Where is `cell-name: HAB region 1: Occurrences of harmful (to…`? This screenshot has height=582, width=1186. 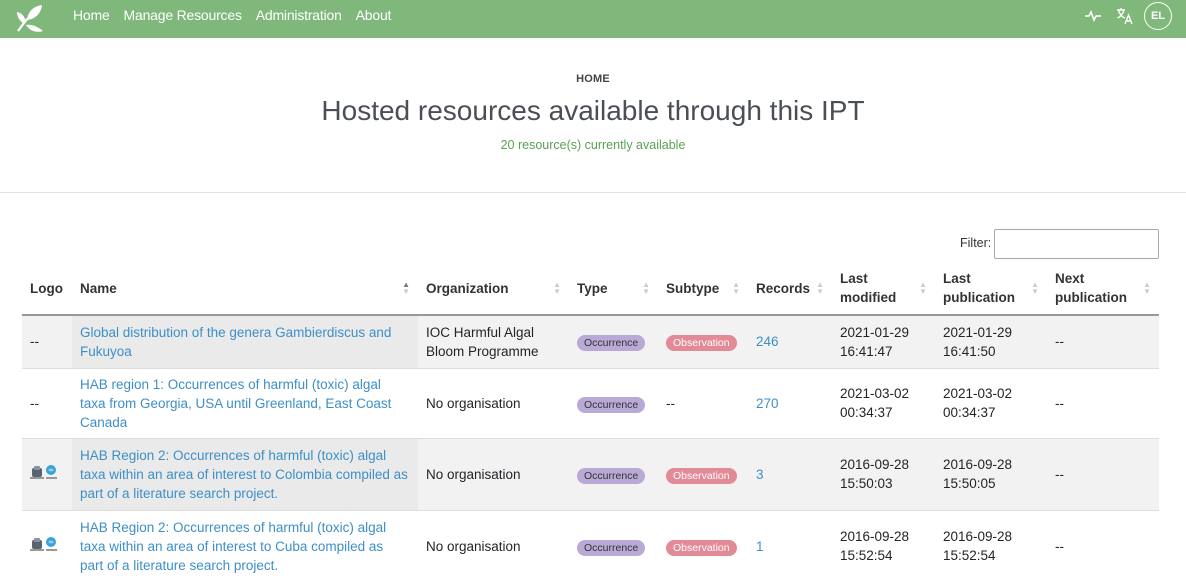 cell-name: HAB region 1: Occurrences of harmful (to… is located at coordinates (245, 402).